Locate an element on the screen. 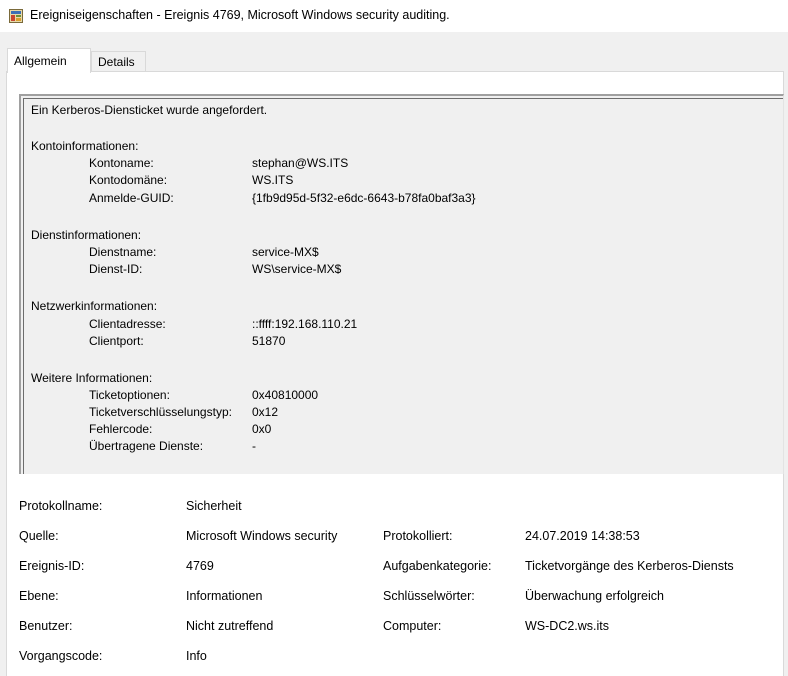 The height and width of the screenshot is (676, 788). field-value-clientadresse: ::ffff:192.168.110.21 is located at coordinates (305, 324).